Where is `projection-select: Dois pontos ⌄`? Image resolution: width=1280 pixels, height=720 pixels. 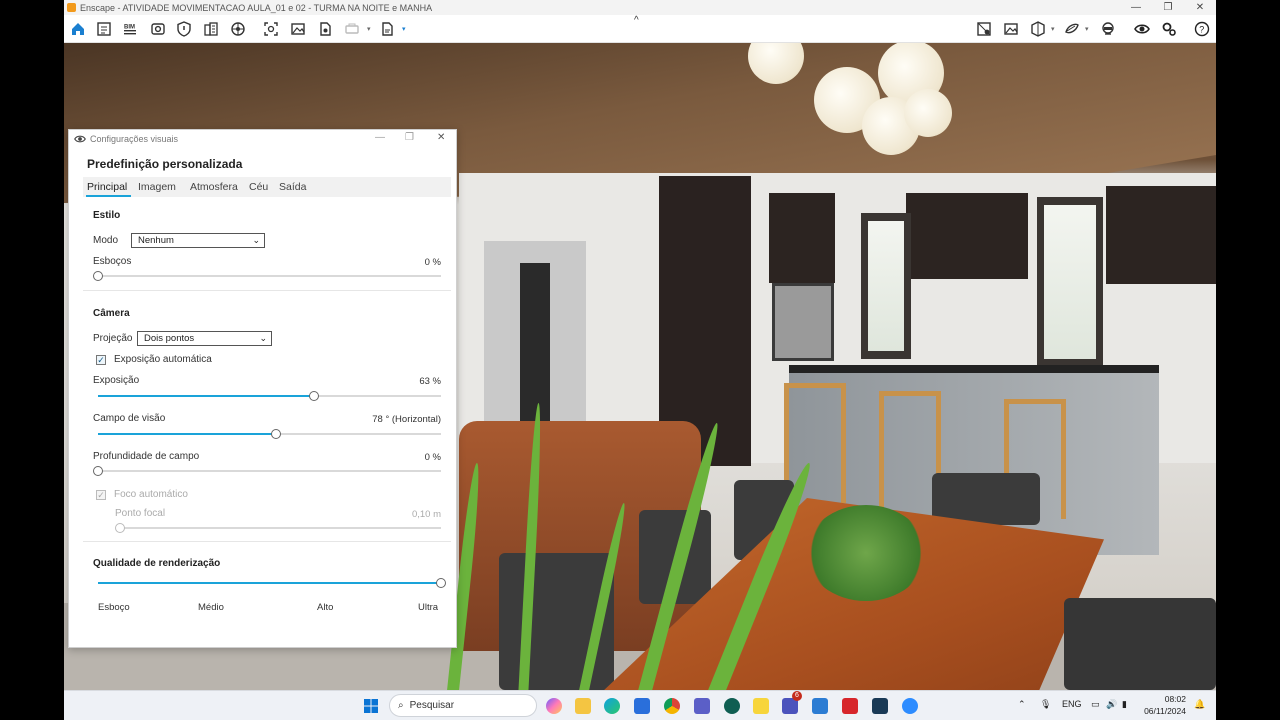
projection-select: Dois pontos ⌄ is located at coordinates (204, 338).